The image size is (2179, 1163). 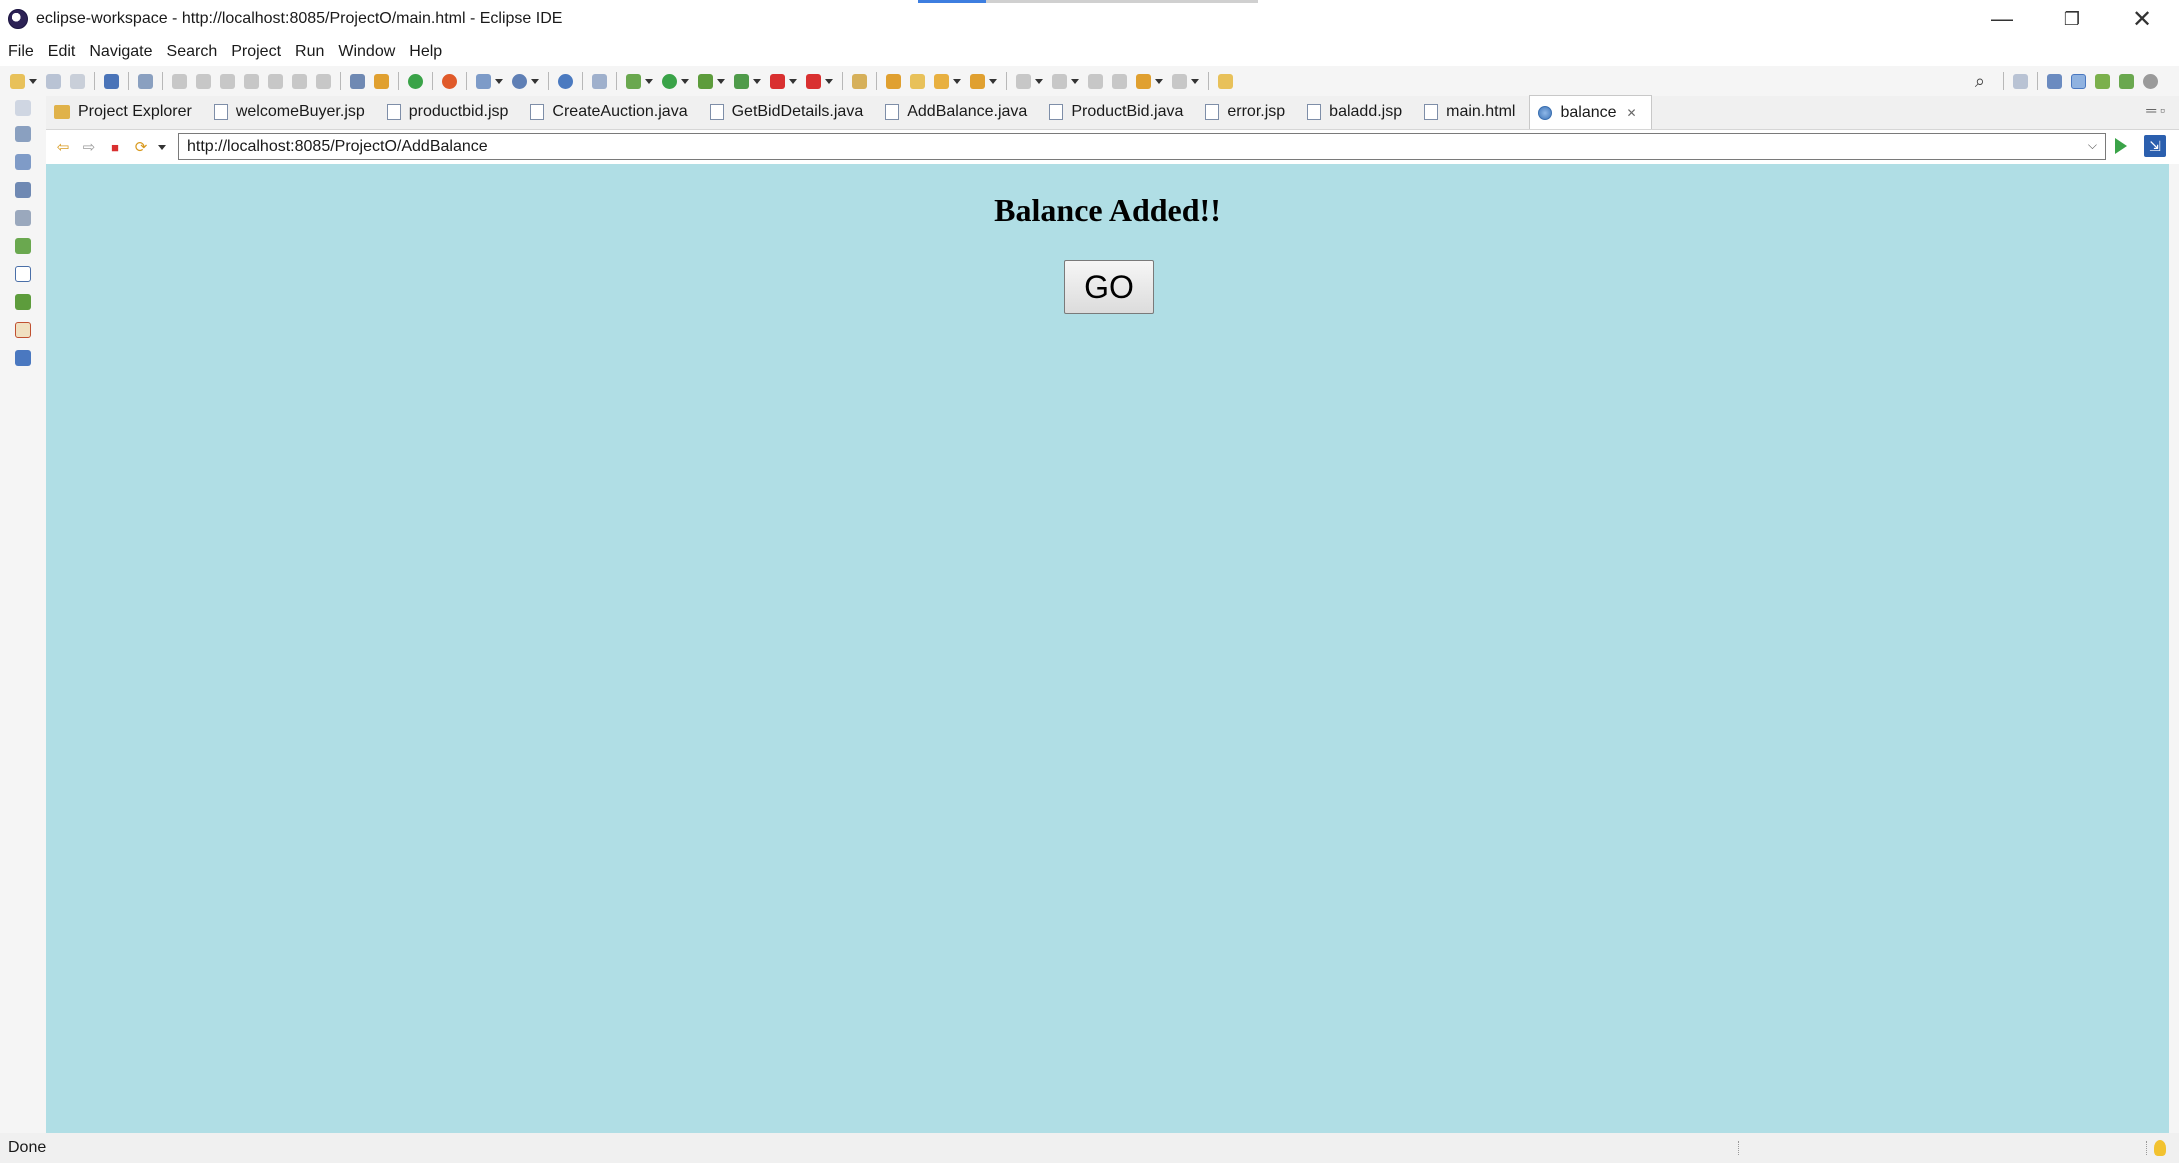 I want to click on skip-breakpoints-icon, so click(x=145, y=81).